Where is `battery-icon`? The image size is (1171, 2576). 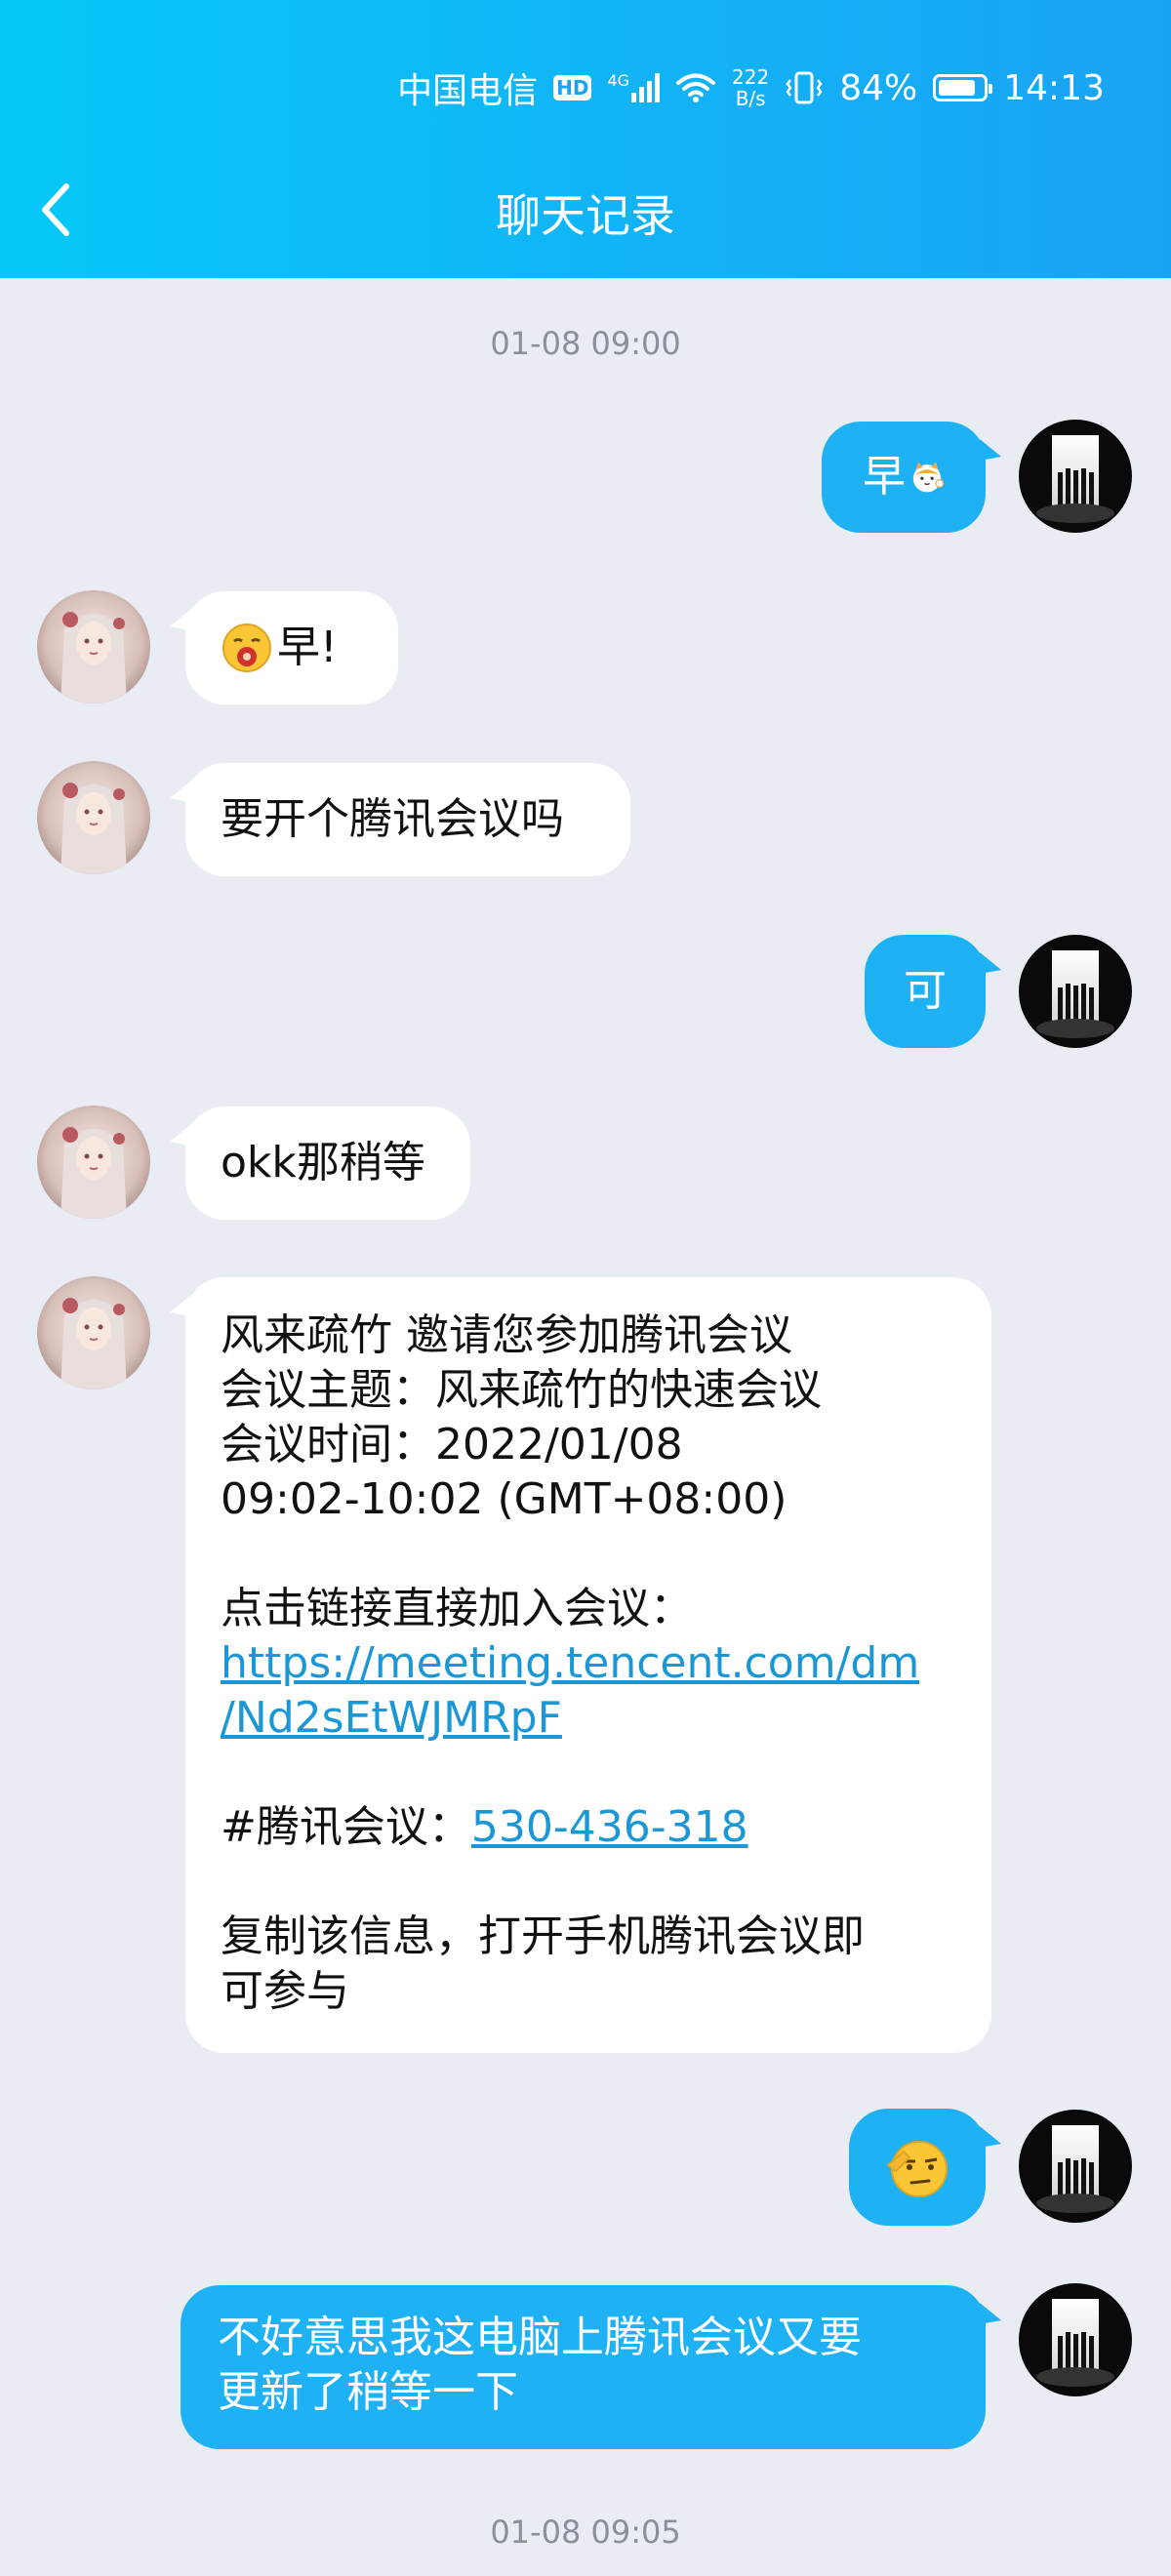 battery-icon is located at coordinates (963, 87).